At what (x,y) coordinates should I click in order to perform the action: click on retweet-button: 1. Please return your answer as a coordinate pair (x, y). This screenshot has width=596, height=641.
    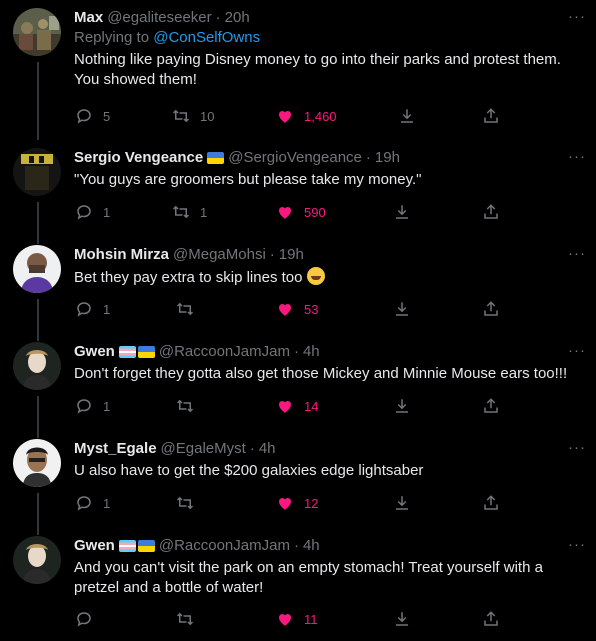
    Looking at the image, I should click on (189, 212).